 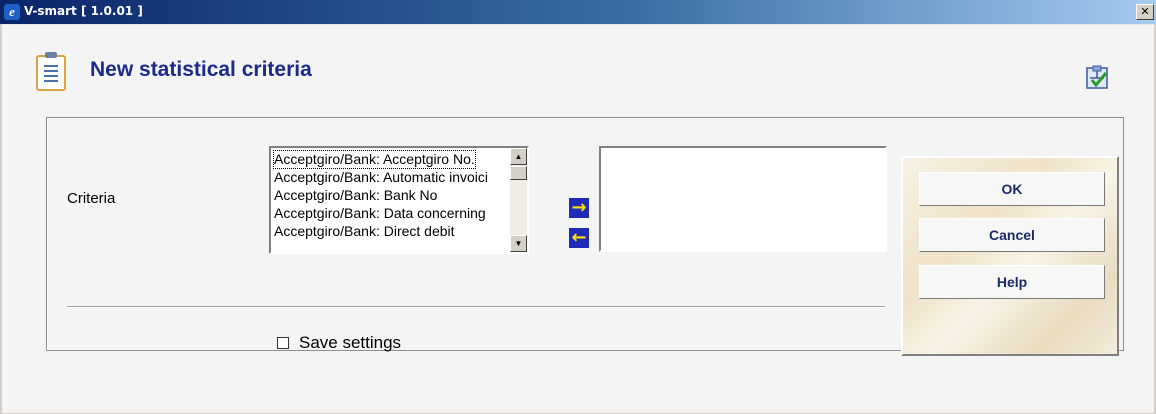 What do you see at coordinates (381, 177) in the screenshot?
I see `list-item: Acceptgiro/Bank: Automatic invoici` at bounding box center [381, 177].